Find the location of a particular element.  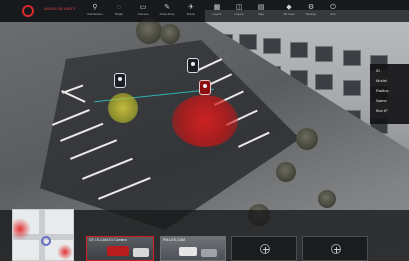

warning-zone is located at coordinates (123, 108).